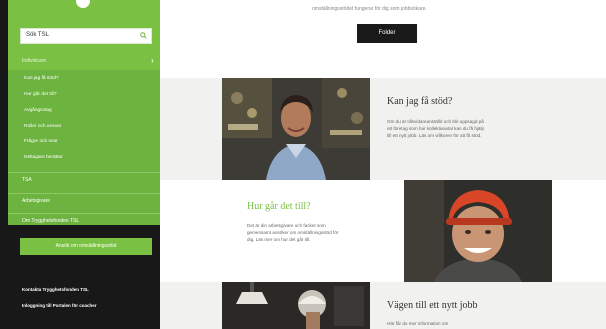 The height and width of the screenshot is (329, 606). Describe the element at coordinates (152, 60) in the screenshot. I see `chevron-right-icon: ›` at that location.